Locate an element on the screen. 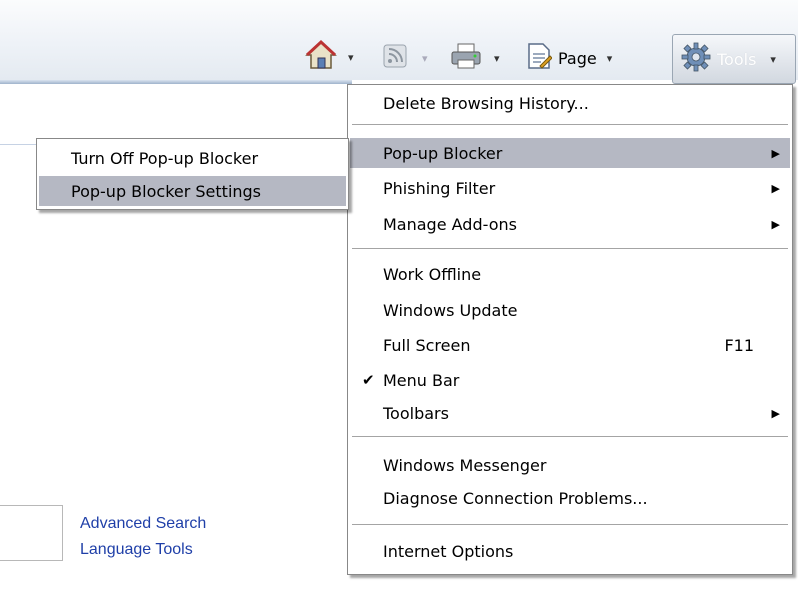 This screenshot has height=605, width=798. menu-item-popup-blocker: Pop-up Blocker ▶ is located at coordinates (570, 153).